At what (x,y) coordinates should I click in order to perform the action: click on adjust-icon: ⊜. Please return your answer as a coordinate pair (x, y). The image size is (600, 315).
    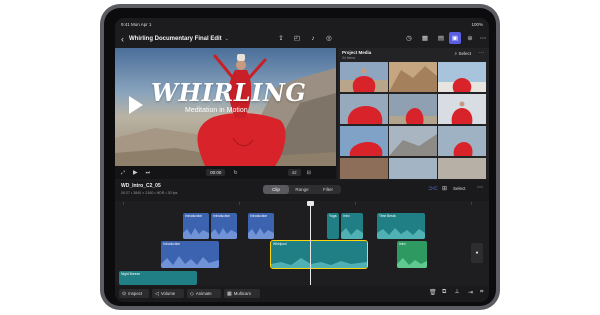
    Looking at the image, I should click on (470, 38).